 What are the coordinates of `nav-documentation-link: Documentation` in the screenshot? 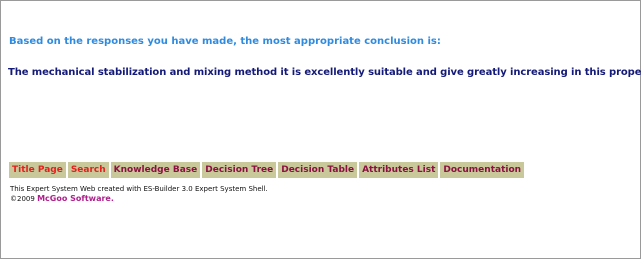 It's located at (482, 170).